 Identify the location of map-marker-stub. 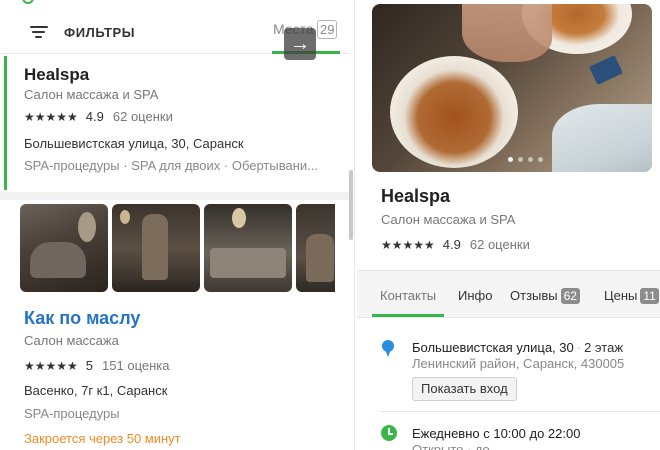
(28, 2).